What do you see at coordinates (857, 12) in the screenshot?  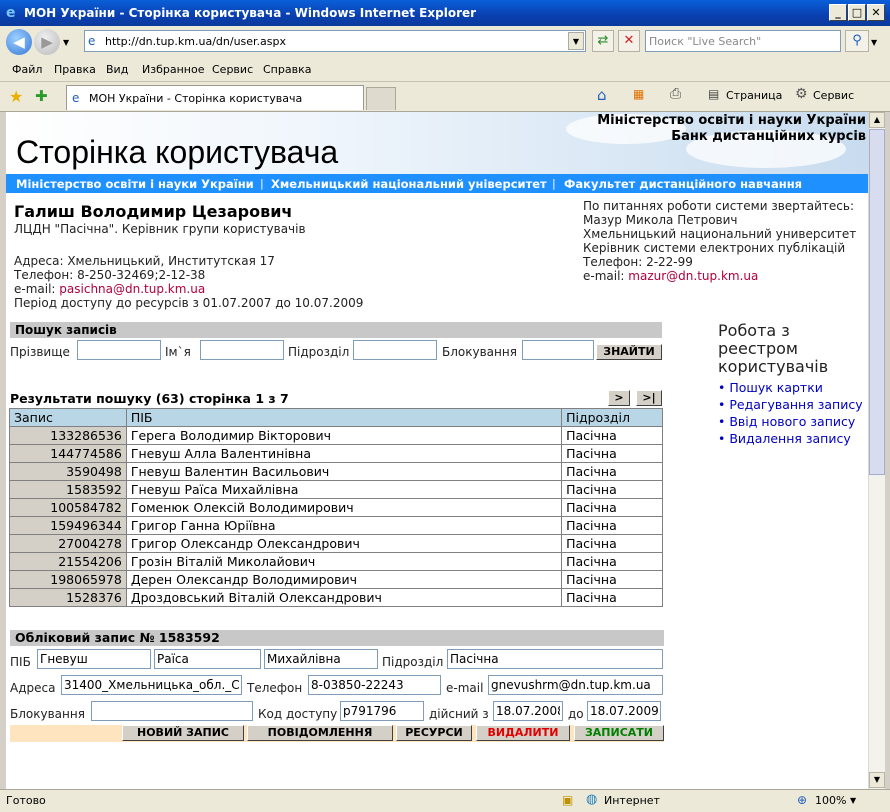 I see `maximize-button: □` at bounding box center [857, 12].